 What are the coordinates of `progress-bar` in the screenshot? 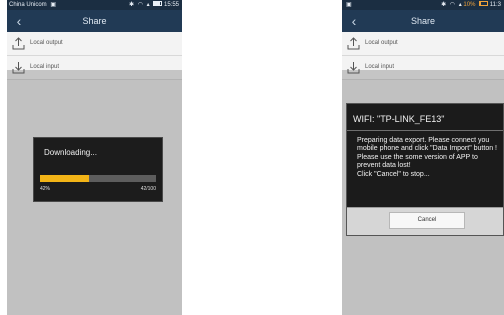 It's located at (98, 178).